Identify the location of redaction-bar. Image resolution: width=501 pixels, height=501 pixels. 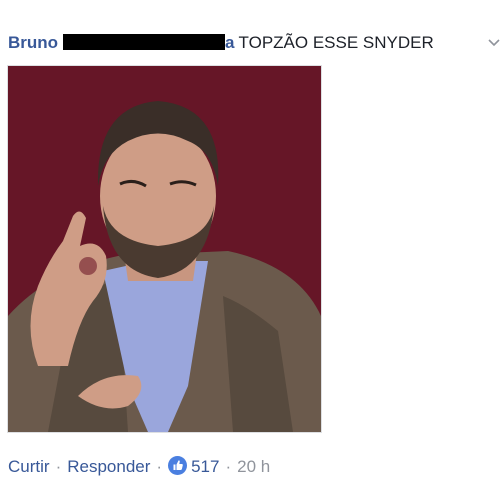
(144, 42).